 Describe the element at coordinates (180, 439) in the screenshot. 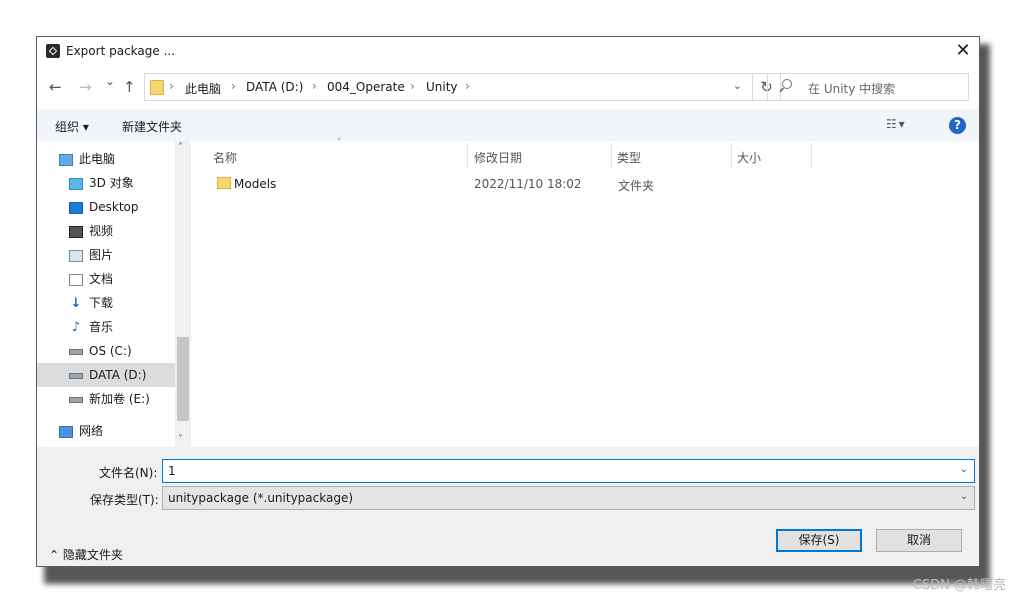

I see `scroll-down-arrow-icon: ˅` at that location.